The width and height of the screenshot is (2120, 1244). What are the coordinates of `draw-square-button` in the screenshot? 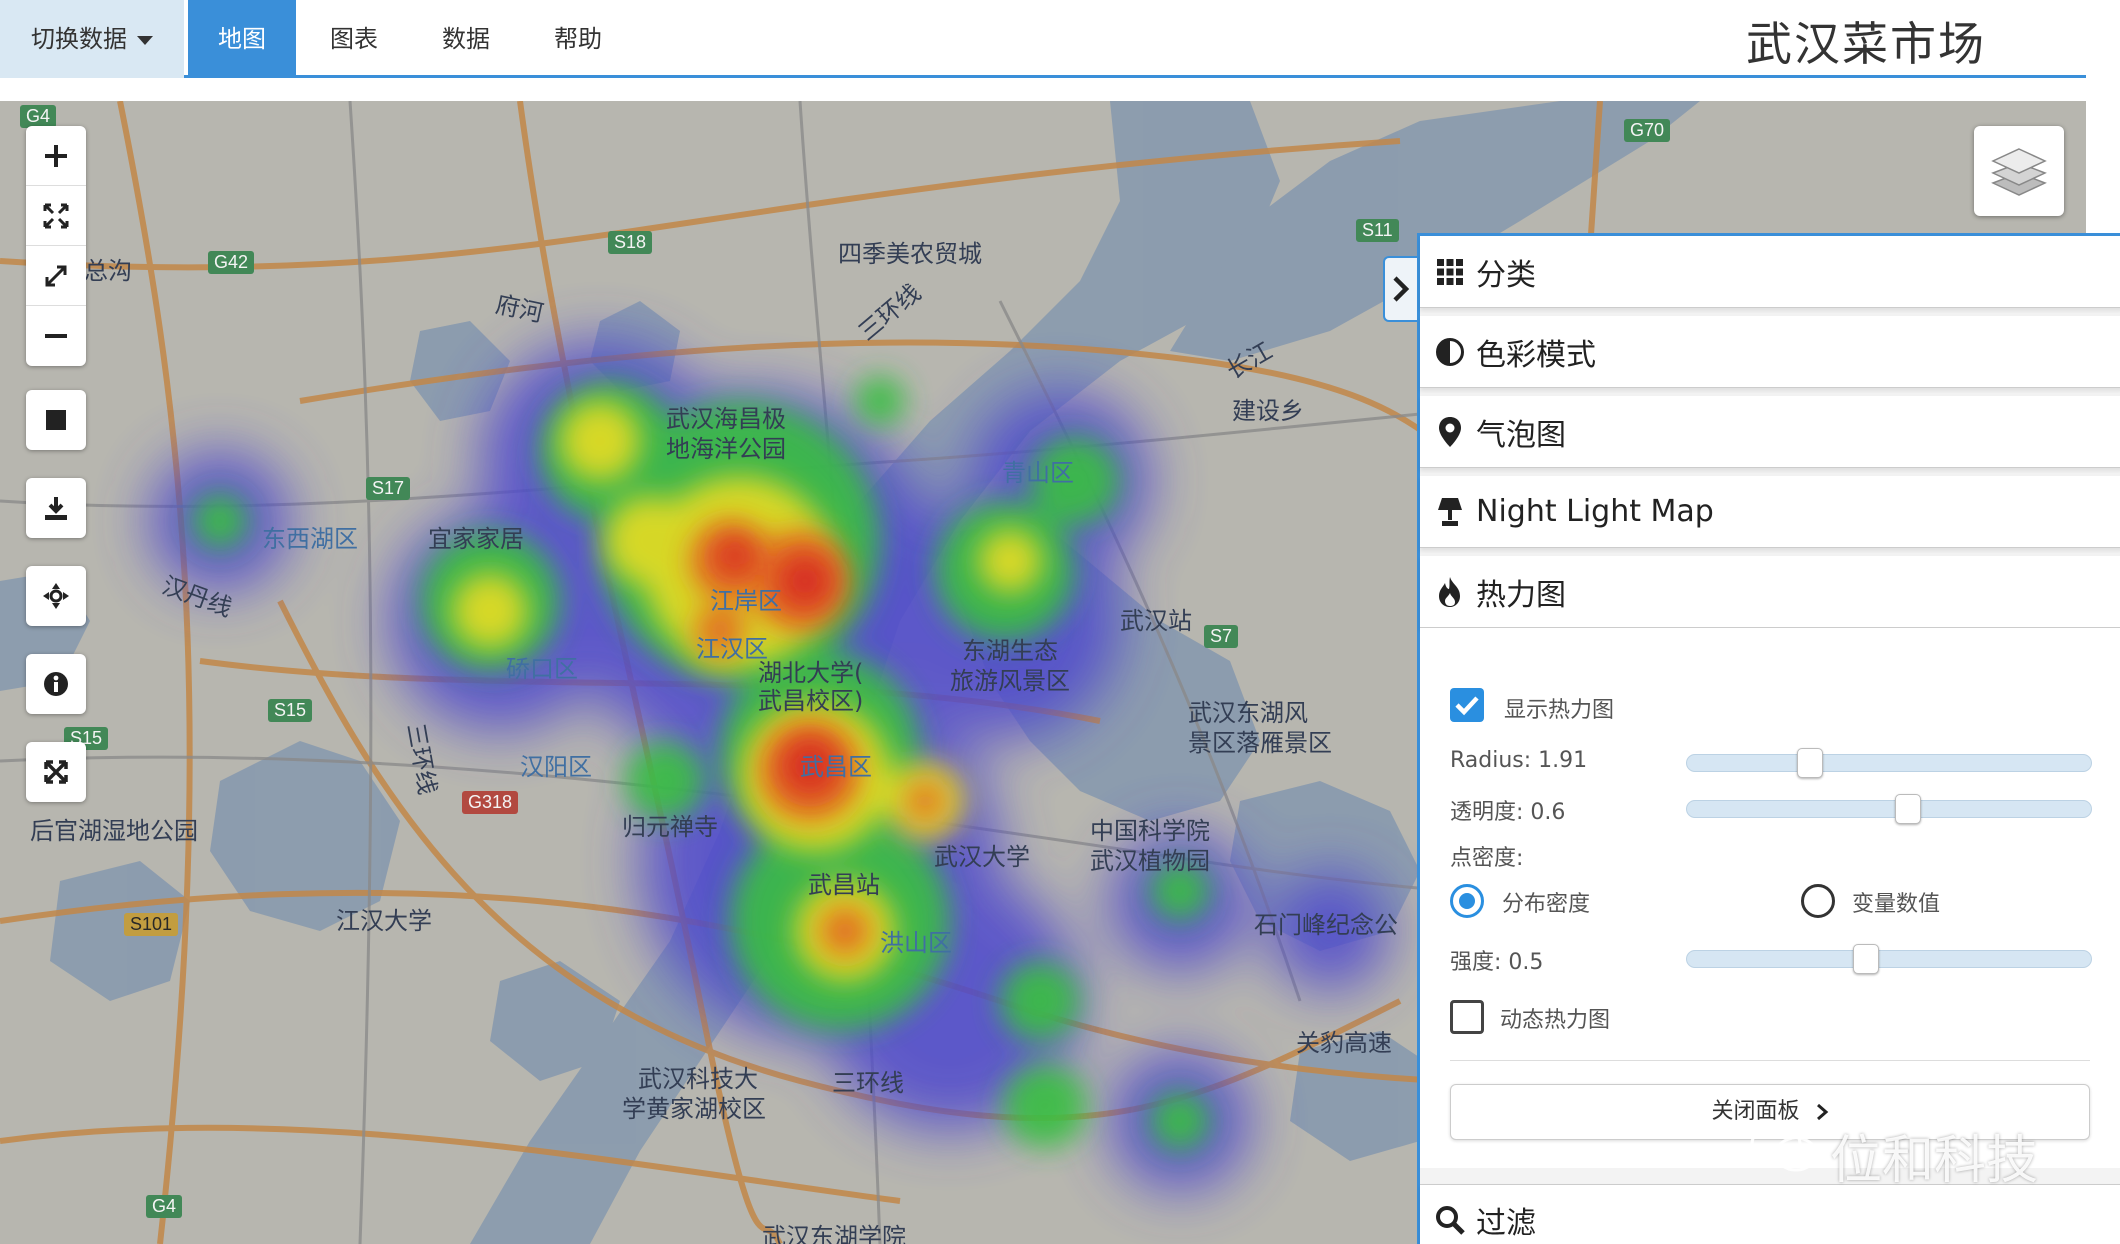 It's located at (56, 420).